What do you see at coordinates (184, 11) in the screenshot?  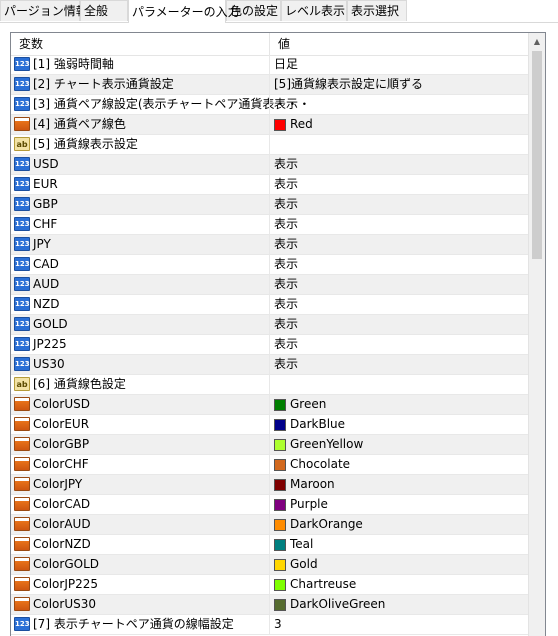 I see `tab-inputs: パラメーターの入力` at bounding box center [184, 11].